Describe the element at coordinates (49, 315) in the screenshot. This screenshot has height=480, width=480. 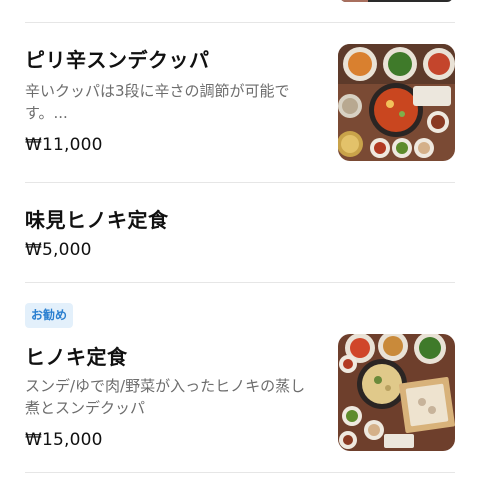
I see `recommended-badge: お勧め` at that location.